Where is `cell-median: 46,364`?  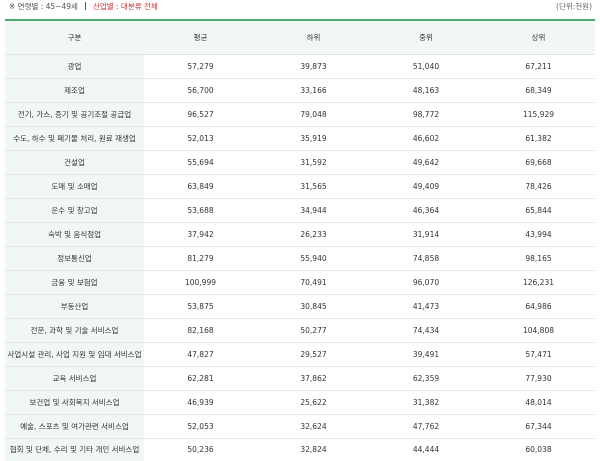
cell-median: 46,364 is located at coordinates (426, 210).